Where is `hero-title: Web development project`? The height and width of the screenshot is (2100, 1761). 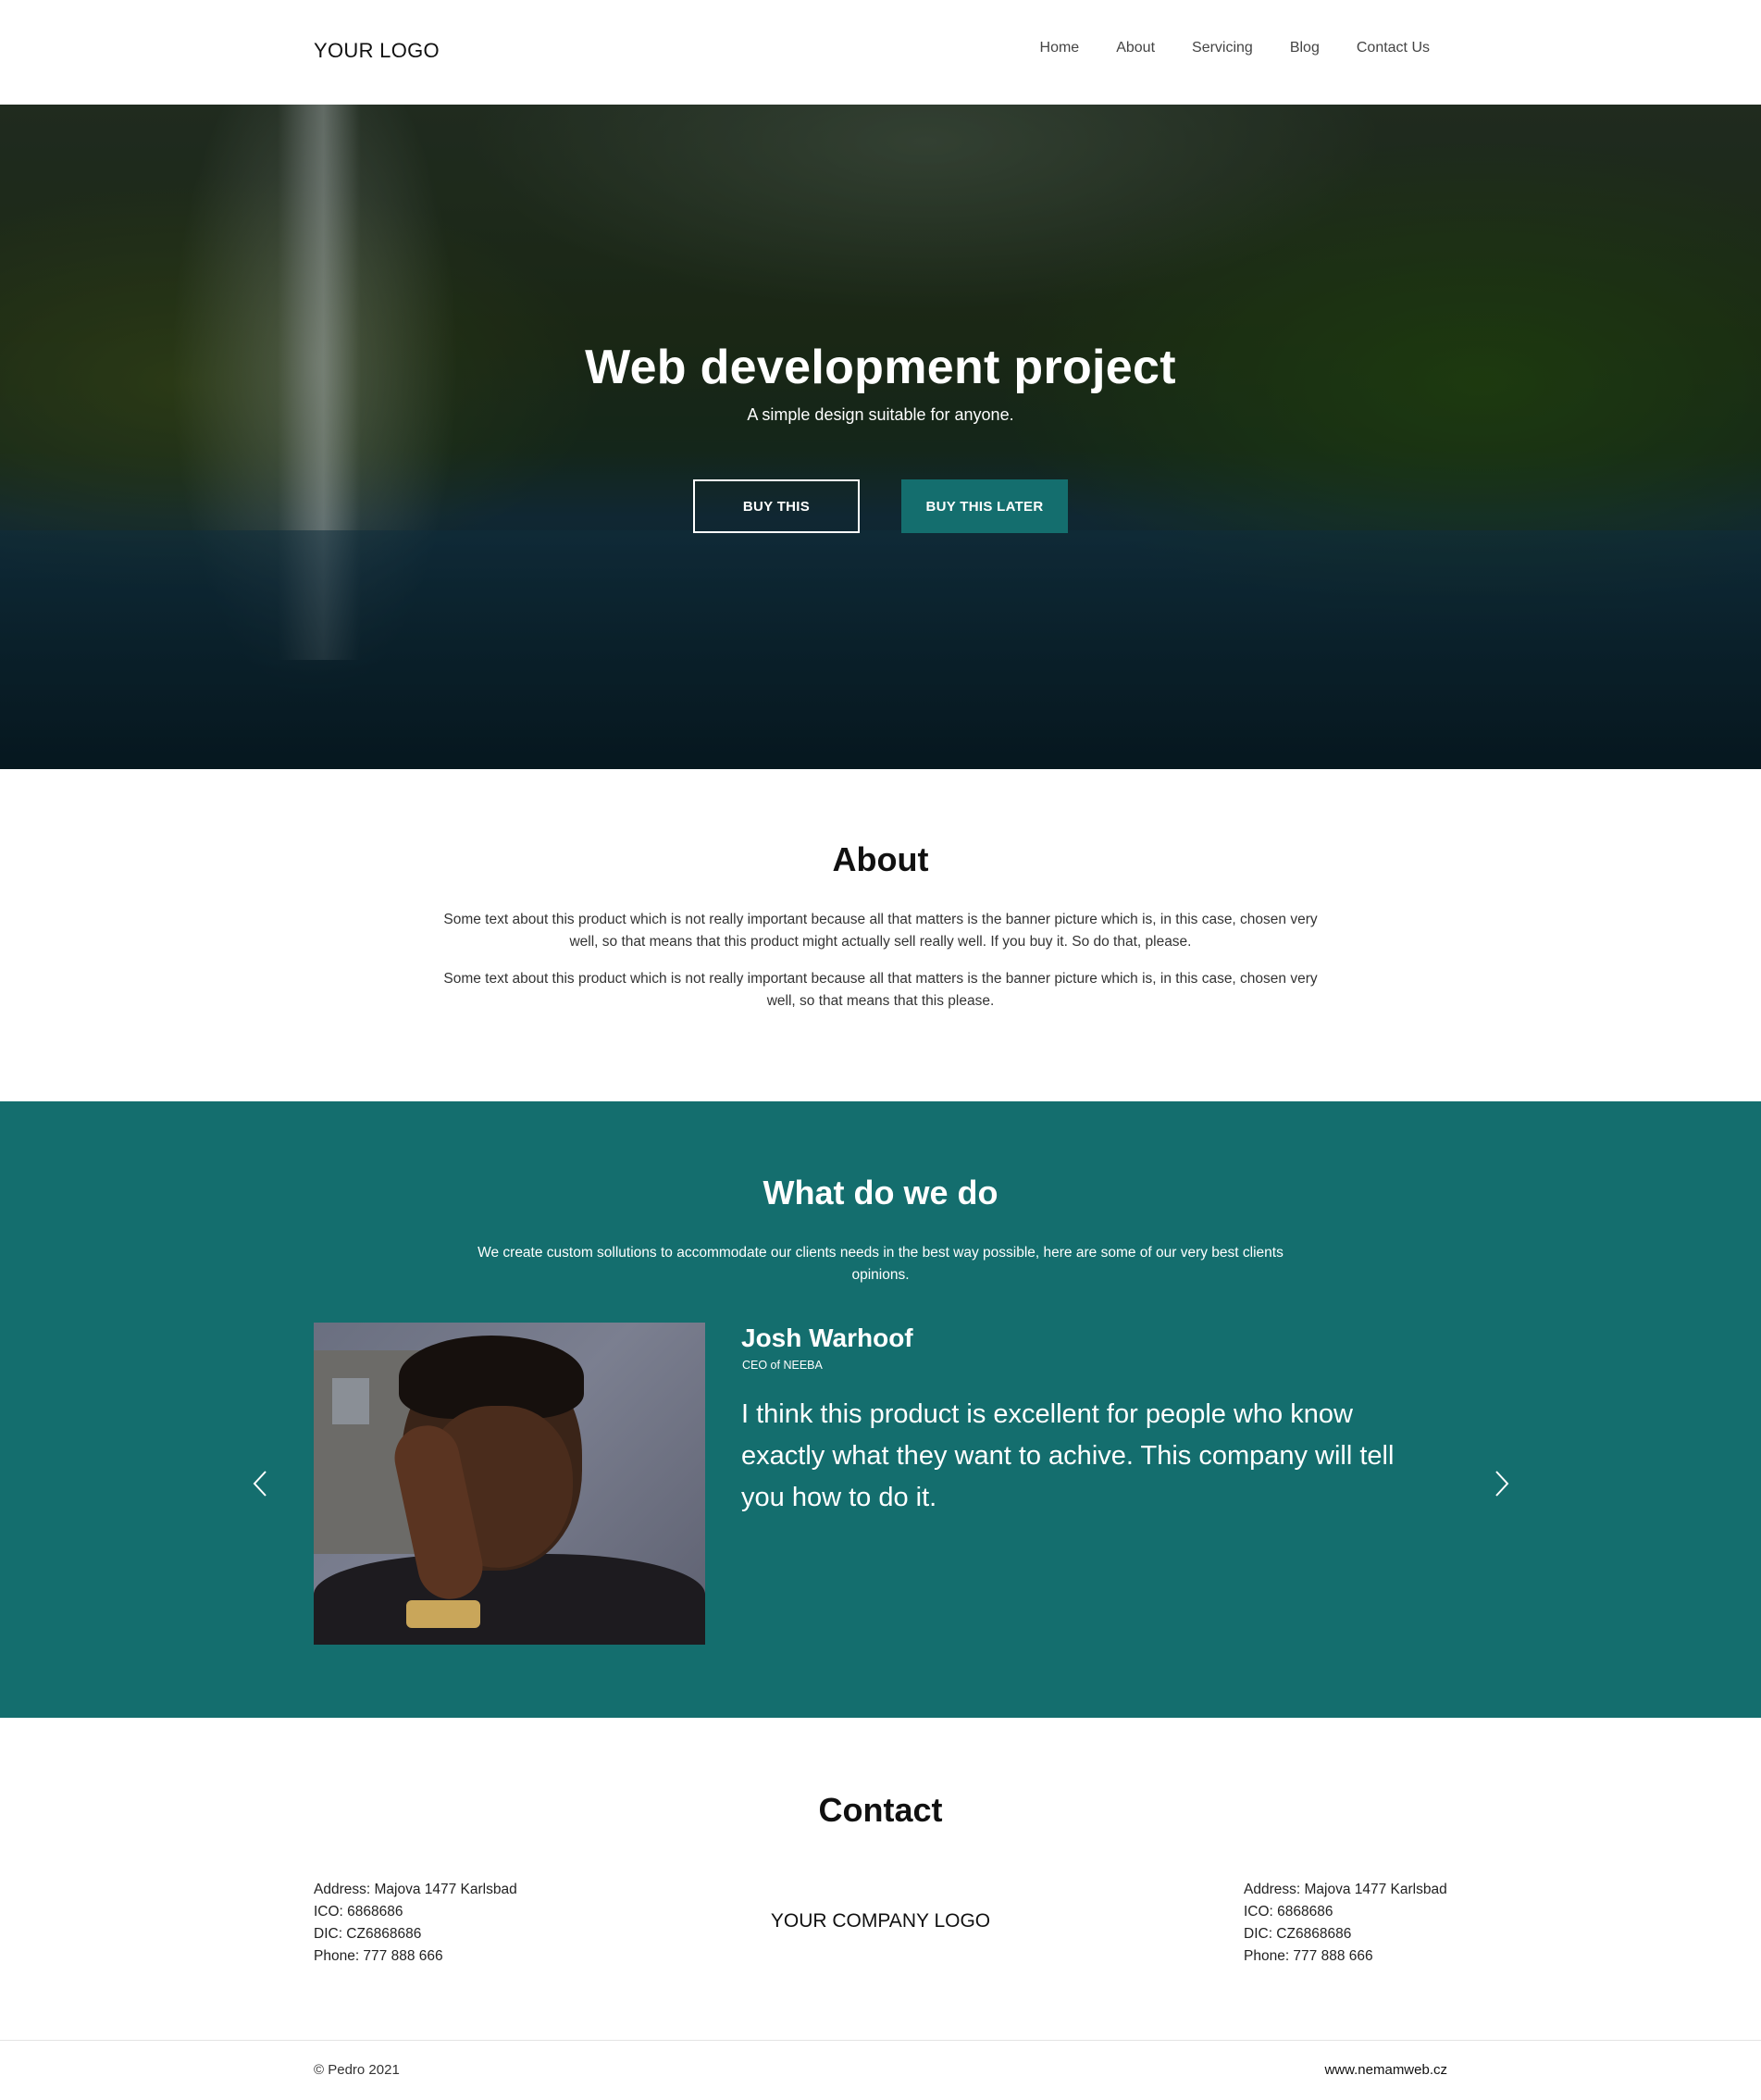
hero-title: Web development project is located at coordinates (880, 367).